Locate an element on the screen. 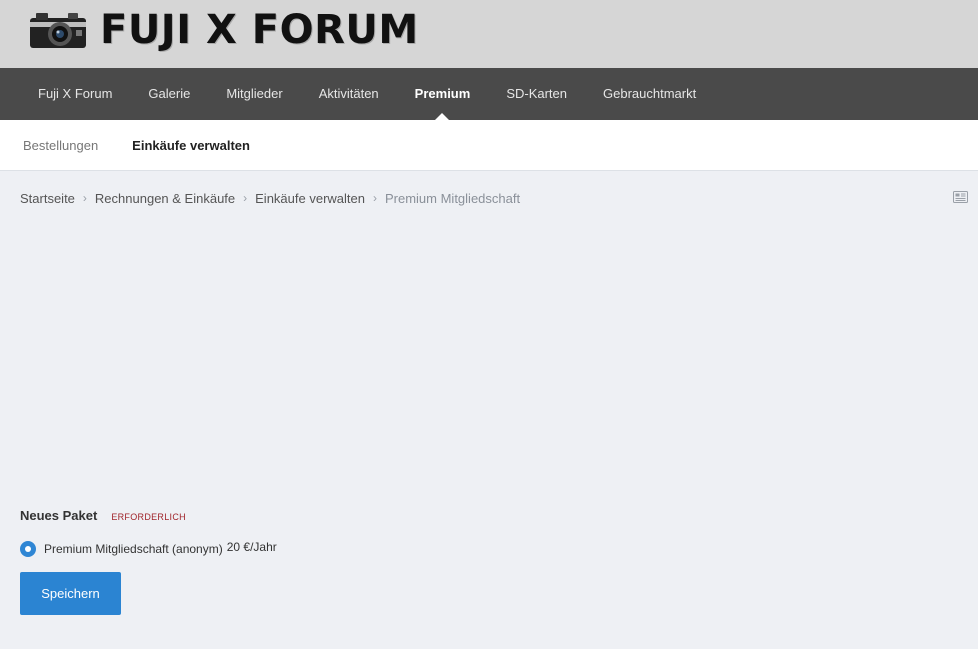  camera-icon is located at coordinates (58, 30).